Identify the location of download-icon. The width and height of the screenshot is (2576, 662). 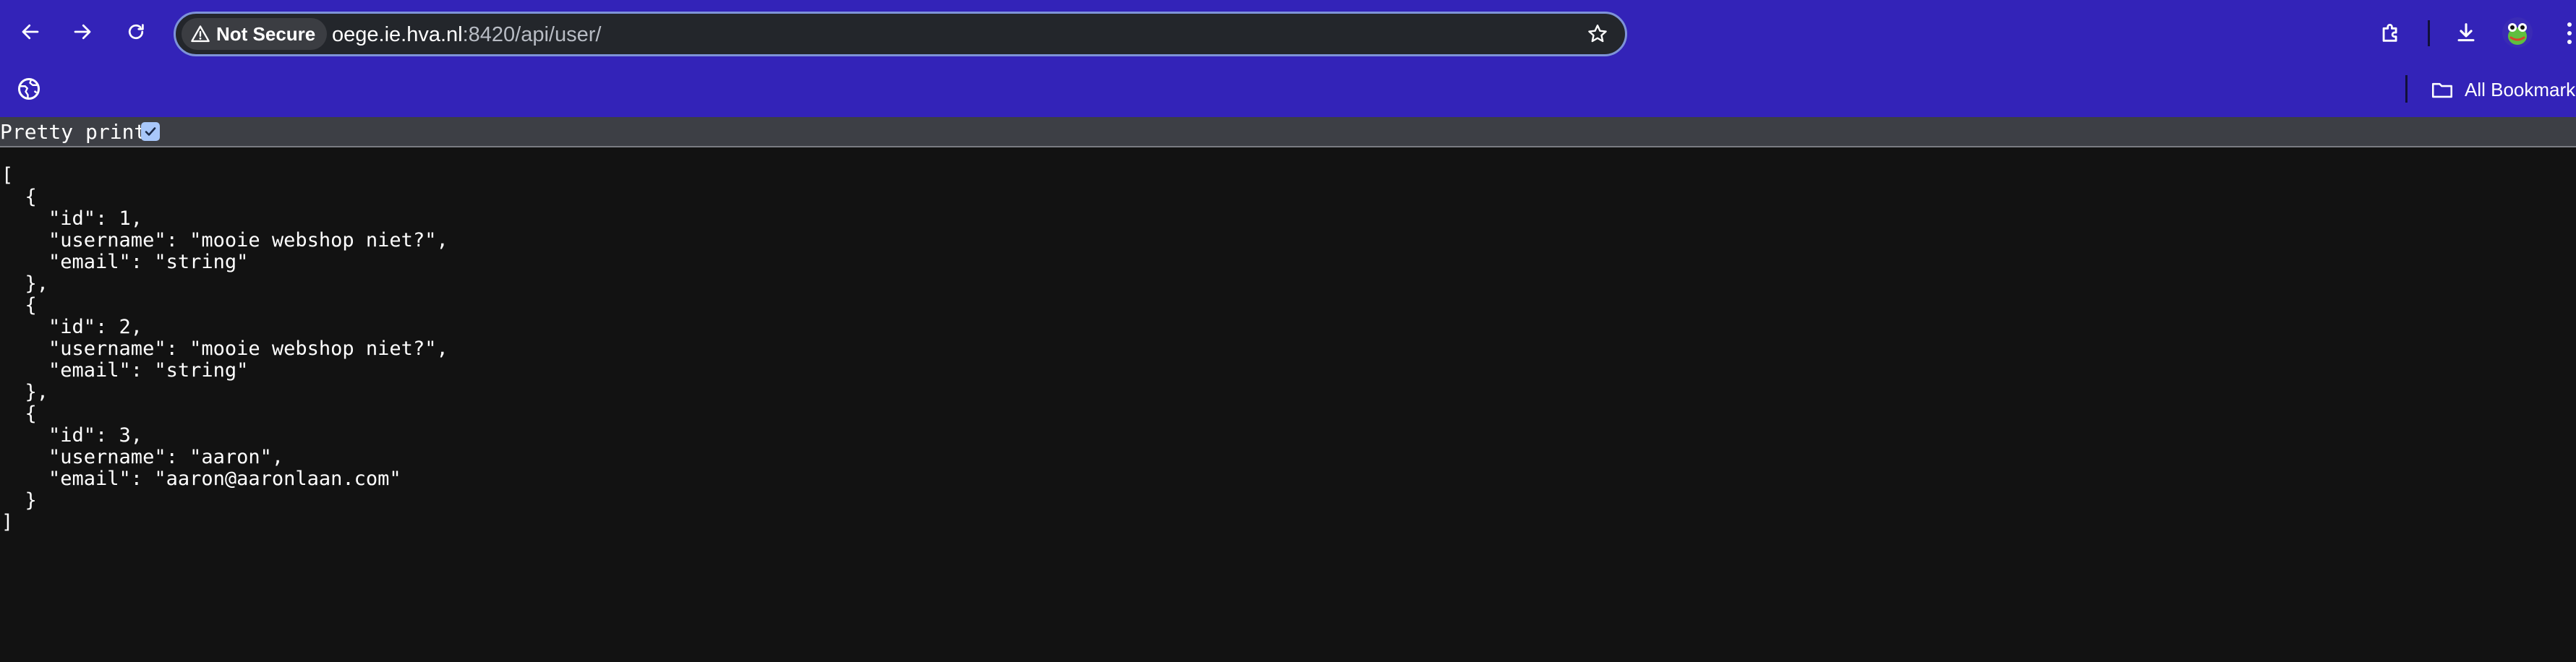
(2466, 32).